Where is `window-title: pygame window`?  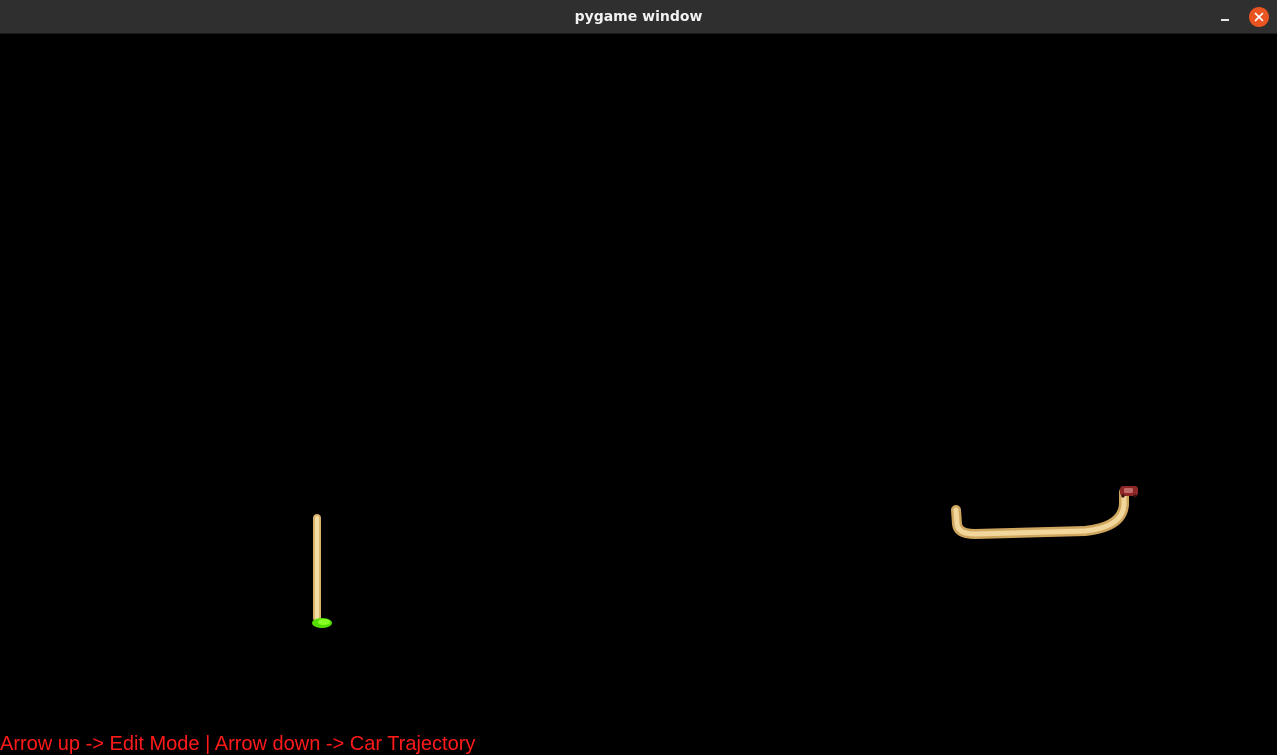 window-title: pygame window is located at coordinates (638, 17).